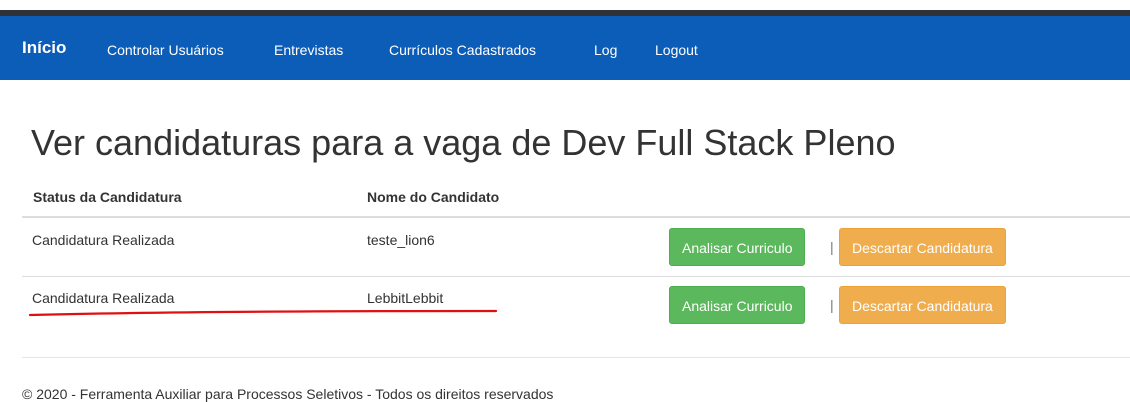  I want to click on nav-item-logout: Logout, so click(676, 50).